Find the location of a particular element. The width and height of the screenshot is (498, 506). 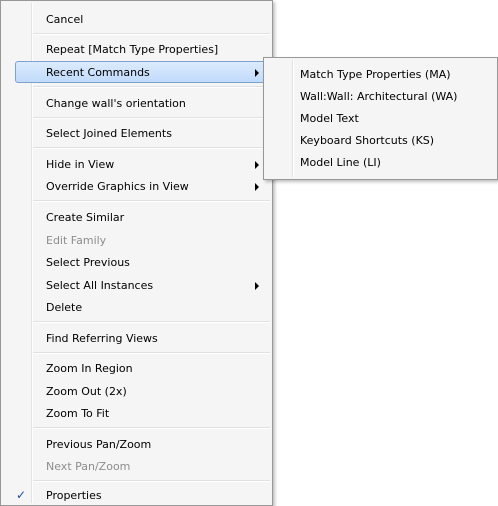

menu-item-label: Previous Pan/Zoom is located at coordinates (99, 444).